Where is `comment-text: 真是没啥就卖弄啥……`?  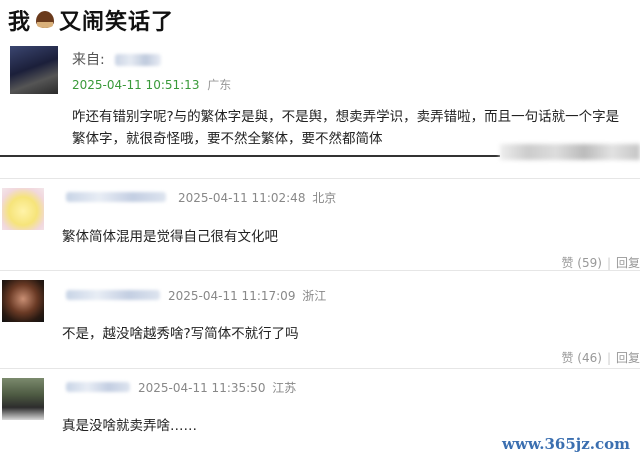
comment-text: 真是没啥就卖弄啥…… is located at coordinates (129, 426).